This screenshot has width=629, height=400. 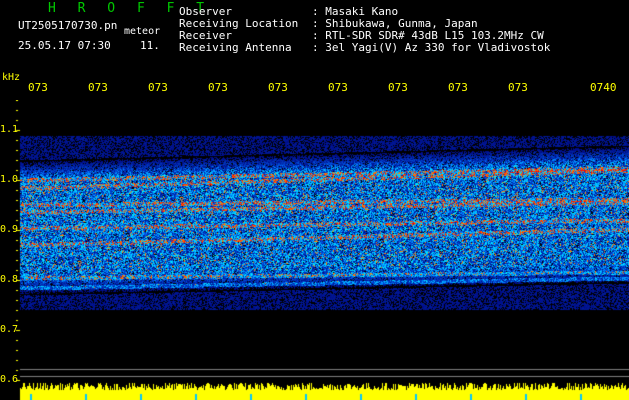 I want to click on antenna-key: Receiving Antenna, so click(x=235, y=47).